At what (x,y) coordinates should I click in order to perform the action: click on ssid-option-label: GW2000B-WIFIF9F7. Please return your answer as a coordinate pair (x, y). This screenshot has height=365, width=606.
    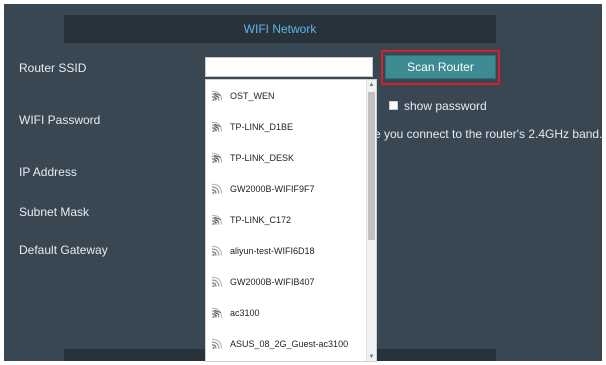
    Looking at the image, I should click on (272, 188).